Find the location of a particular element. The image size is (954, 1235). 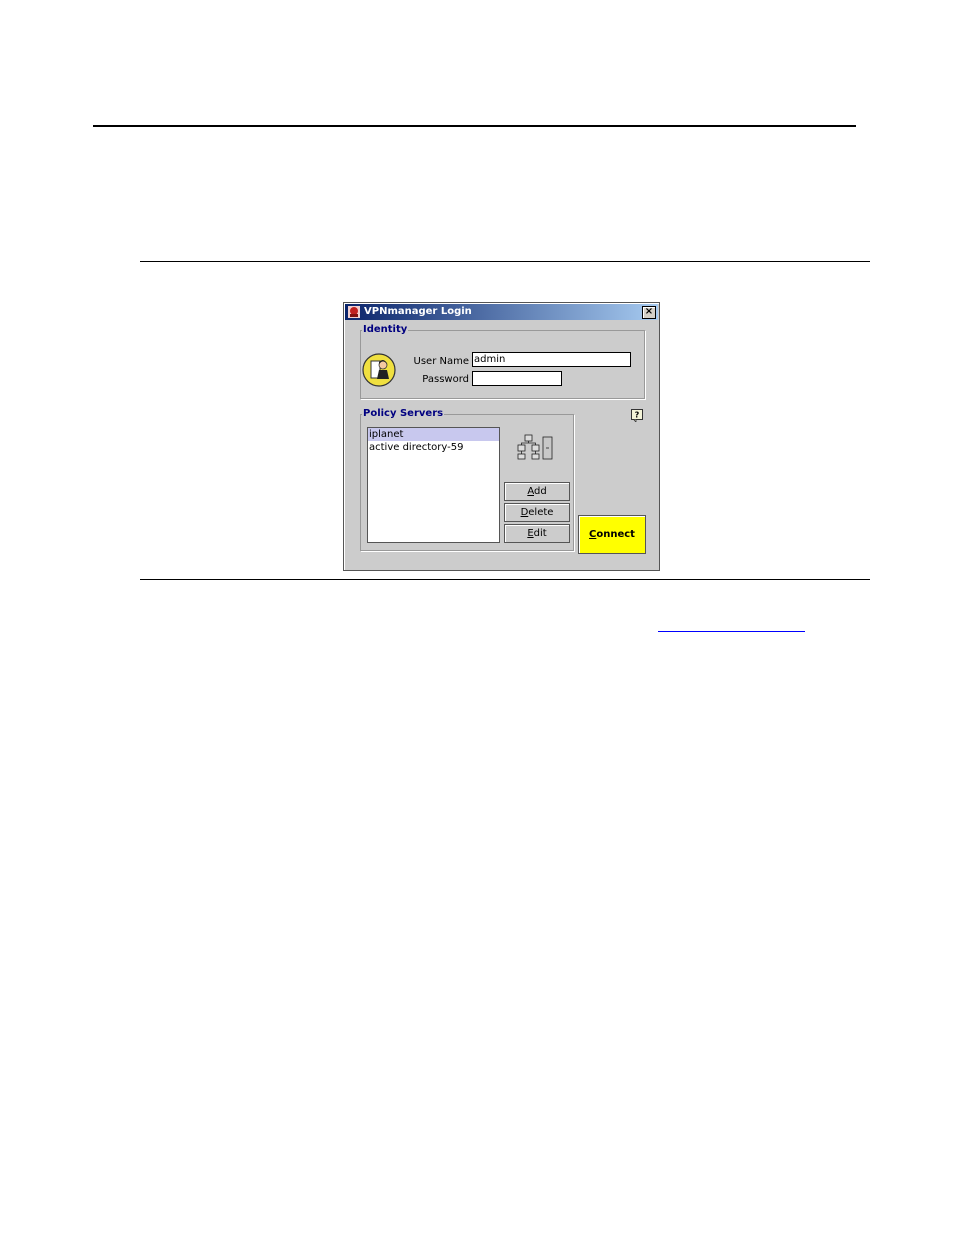

list-item: active directory-59 is located at coordinates (433, 447).